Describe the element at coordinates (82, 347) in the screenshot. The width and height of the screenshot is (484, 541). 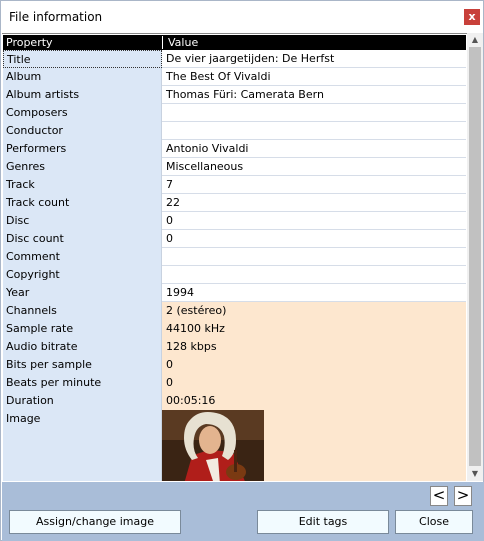
I see `property-label: Audio bitrate` at that location.